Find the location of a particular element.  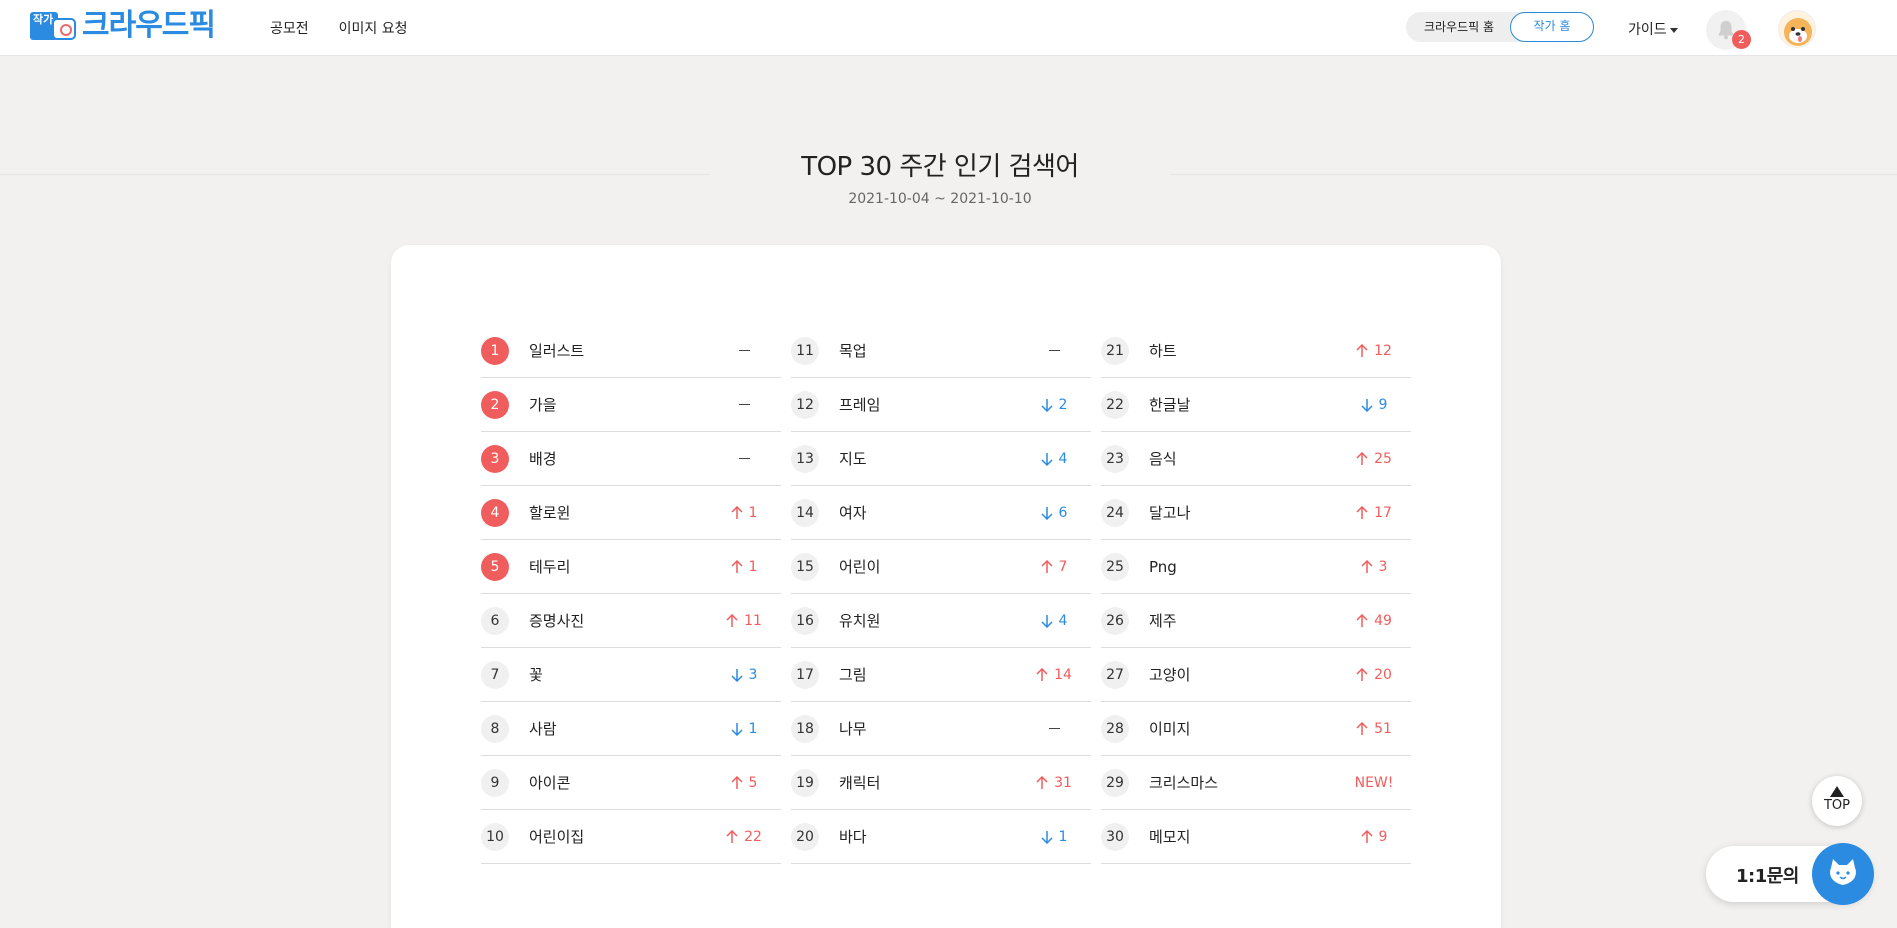

ranking-row: 24 달고나 17 is located at coordinates (1256, 513).